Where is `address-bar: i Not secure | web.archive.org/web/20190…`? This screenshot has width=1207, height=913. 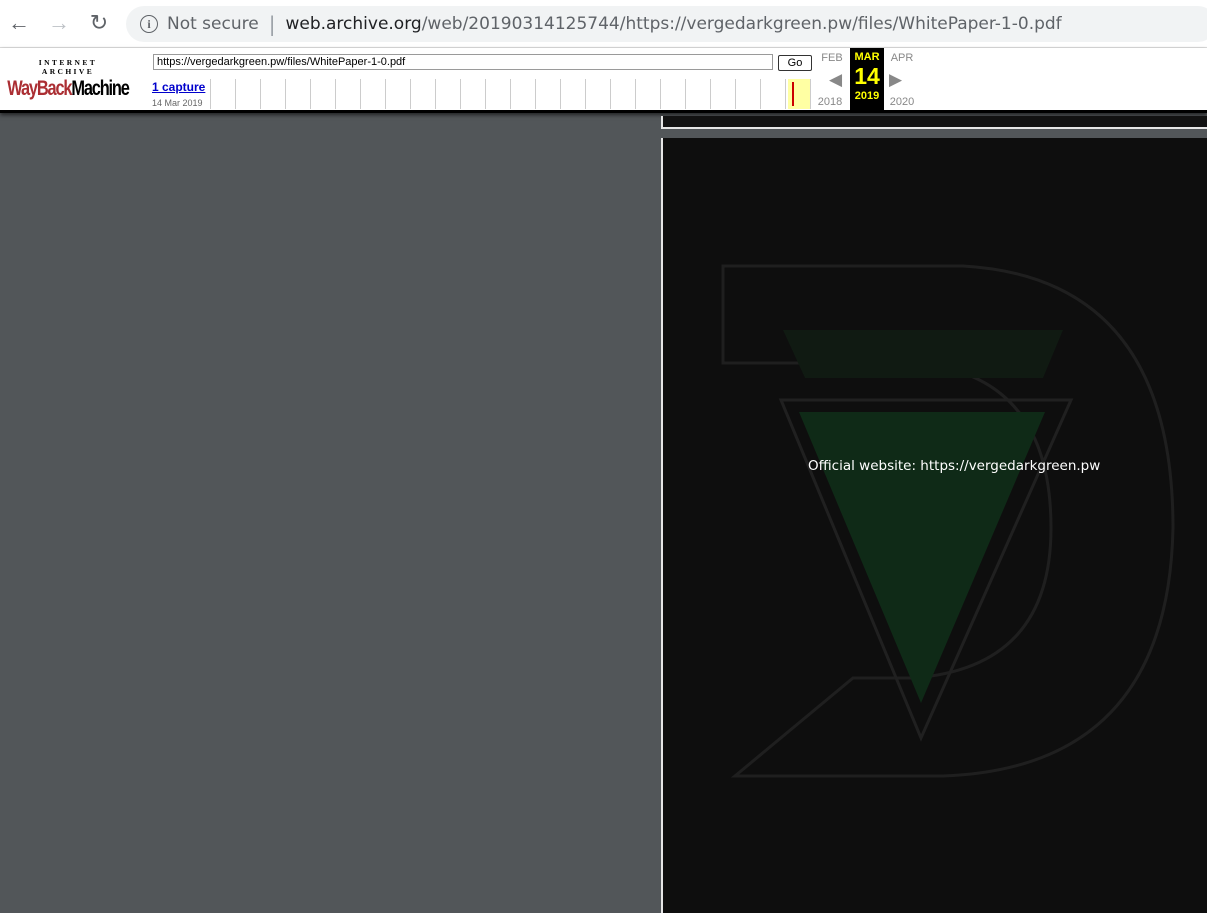 address-bar: i Not secure | web.archive.org/web/20190… is located at coordinates (666, 24).